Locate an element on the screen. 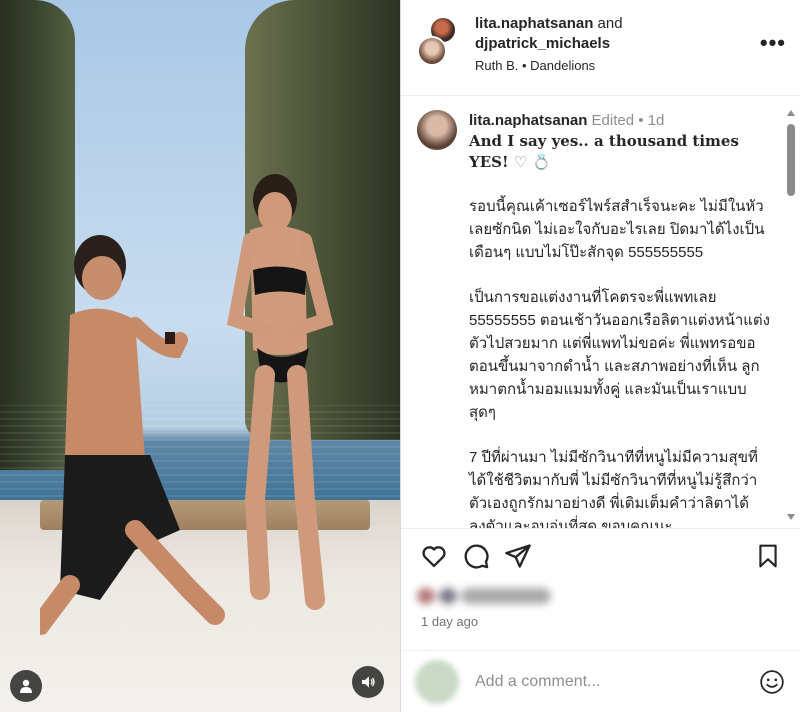  comment-button is located at coordinates (476, 556).